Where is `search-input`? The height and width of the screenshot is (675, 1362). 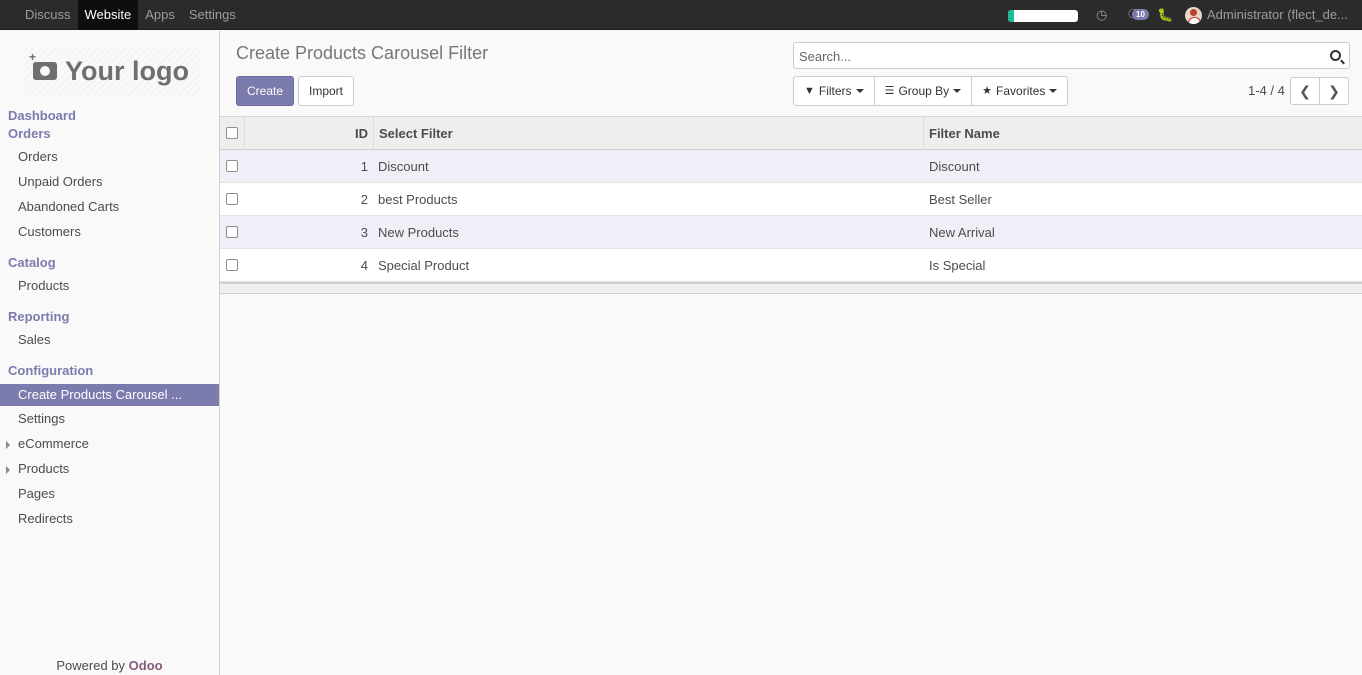
search-input is located at coordinates (1059, 56).